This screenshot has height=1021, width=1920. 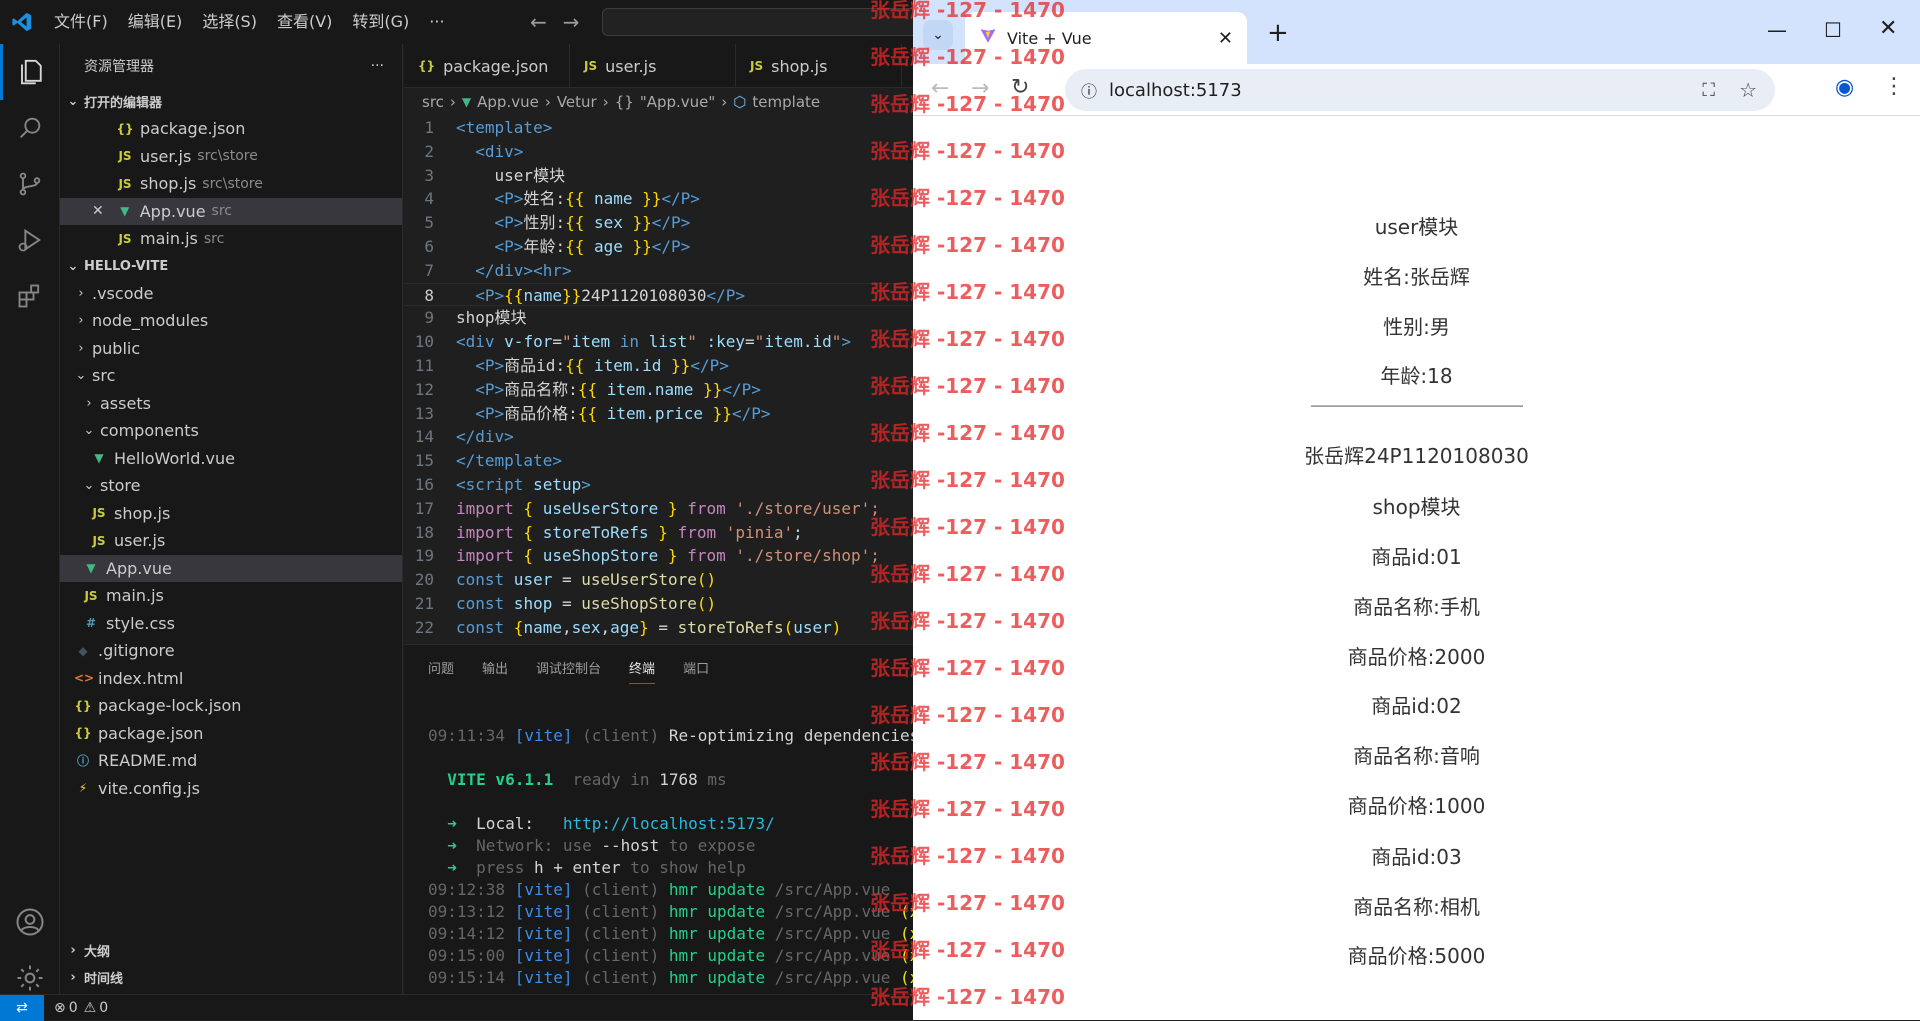 I want to click on remote-indicator-icon: ⇄, so click(x=22, y=1007).